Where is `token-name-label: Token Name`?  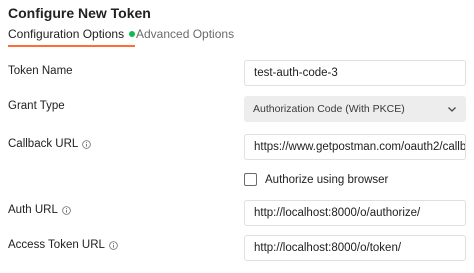
token-name-label: Token Name is located at coordinates (40, 71).